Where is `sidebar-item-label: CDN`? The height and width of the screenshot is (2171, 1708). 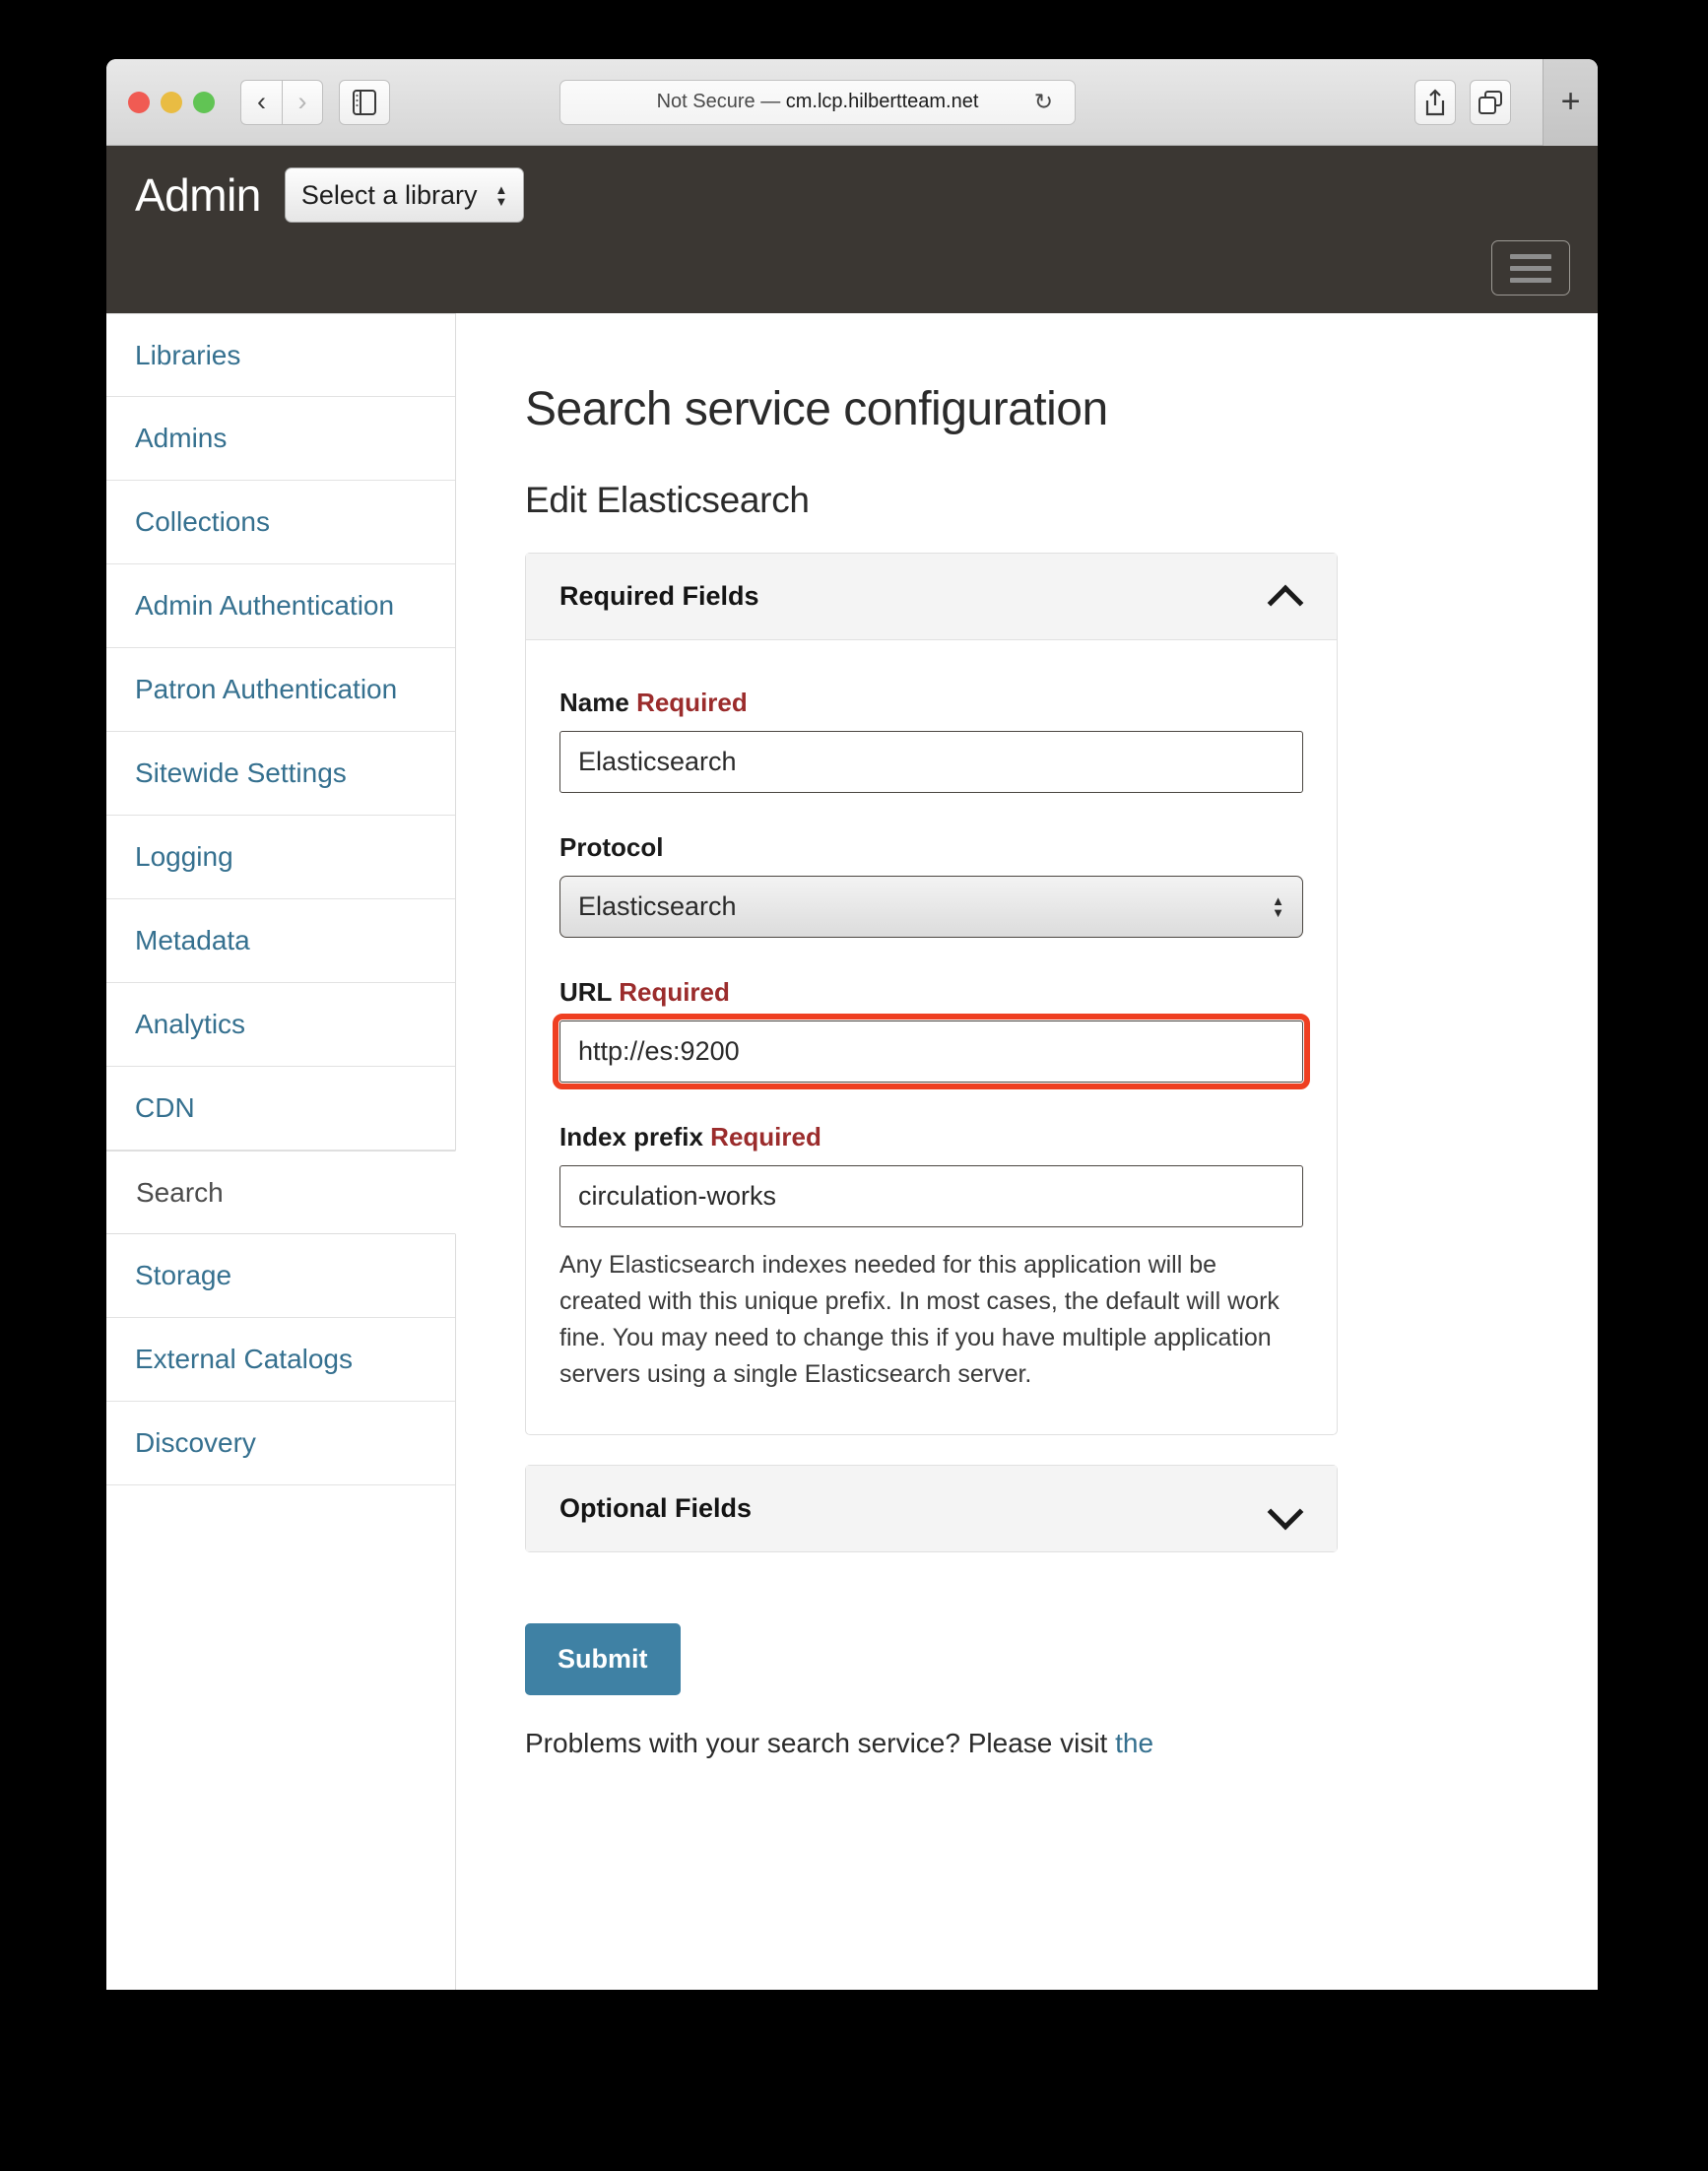 sidebar-item-label: CDN is located at coordinates (165, 1108).